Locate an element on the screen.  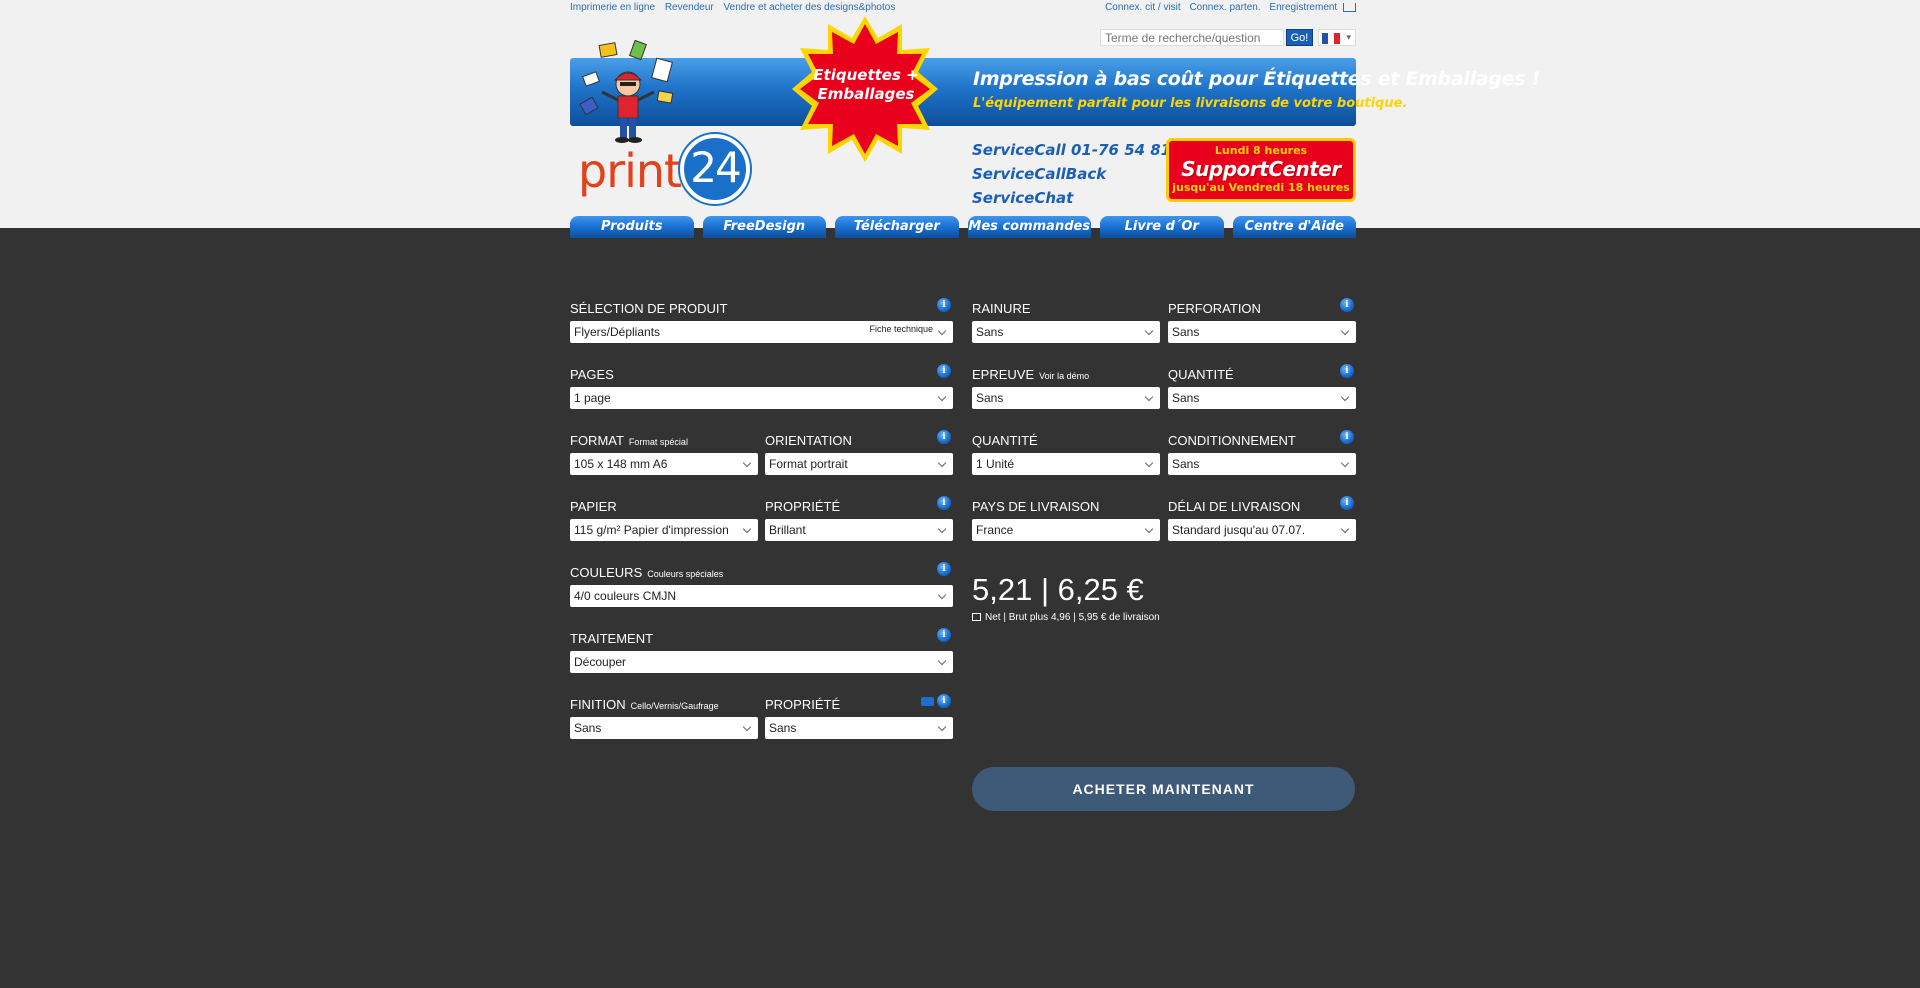
tech-sheet-link: Fiche technique is located at coordinates (901, 330).